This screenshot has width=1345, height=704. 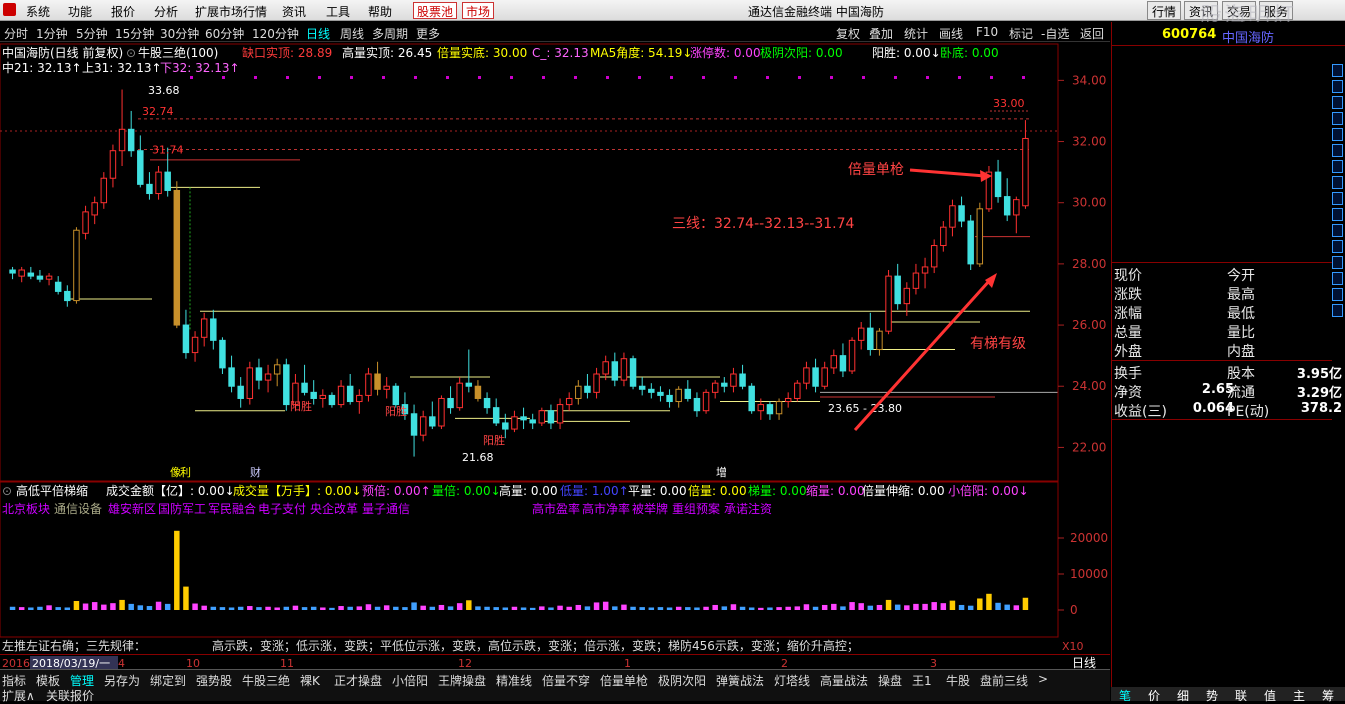 I want to click on chart-indicator-name: 牛股三绝(100), so click(x=178, y=52).